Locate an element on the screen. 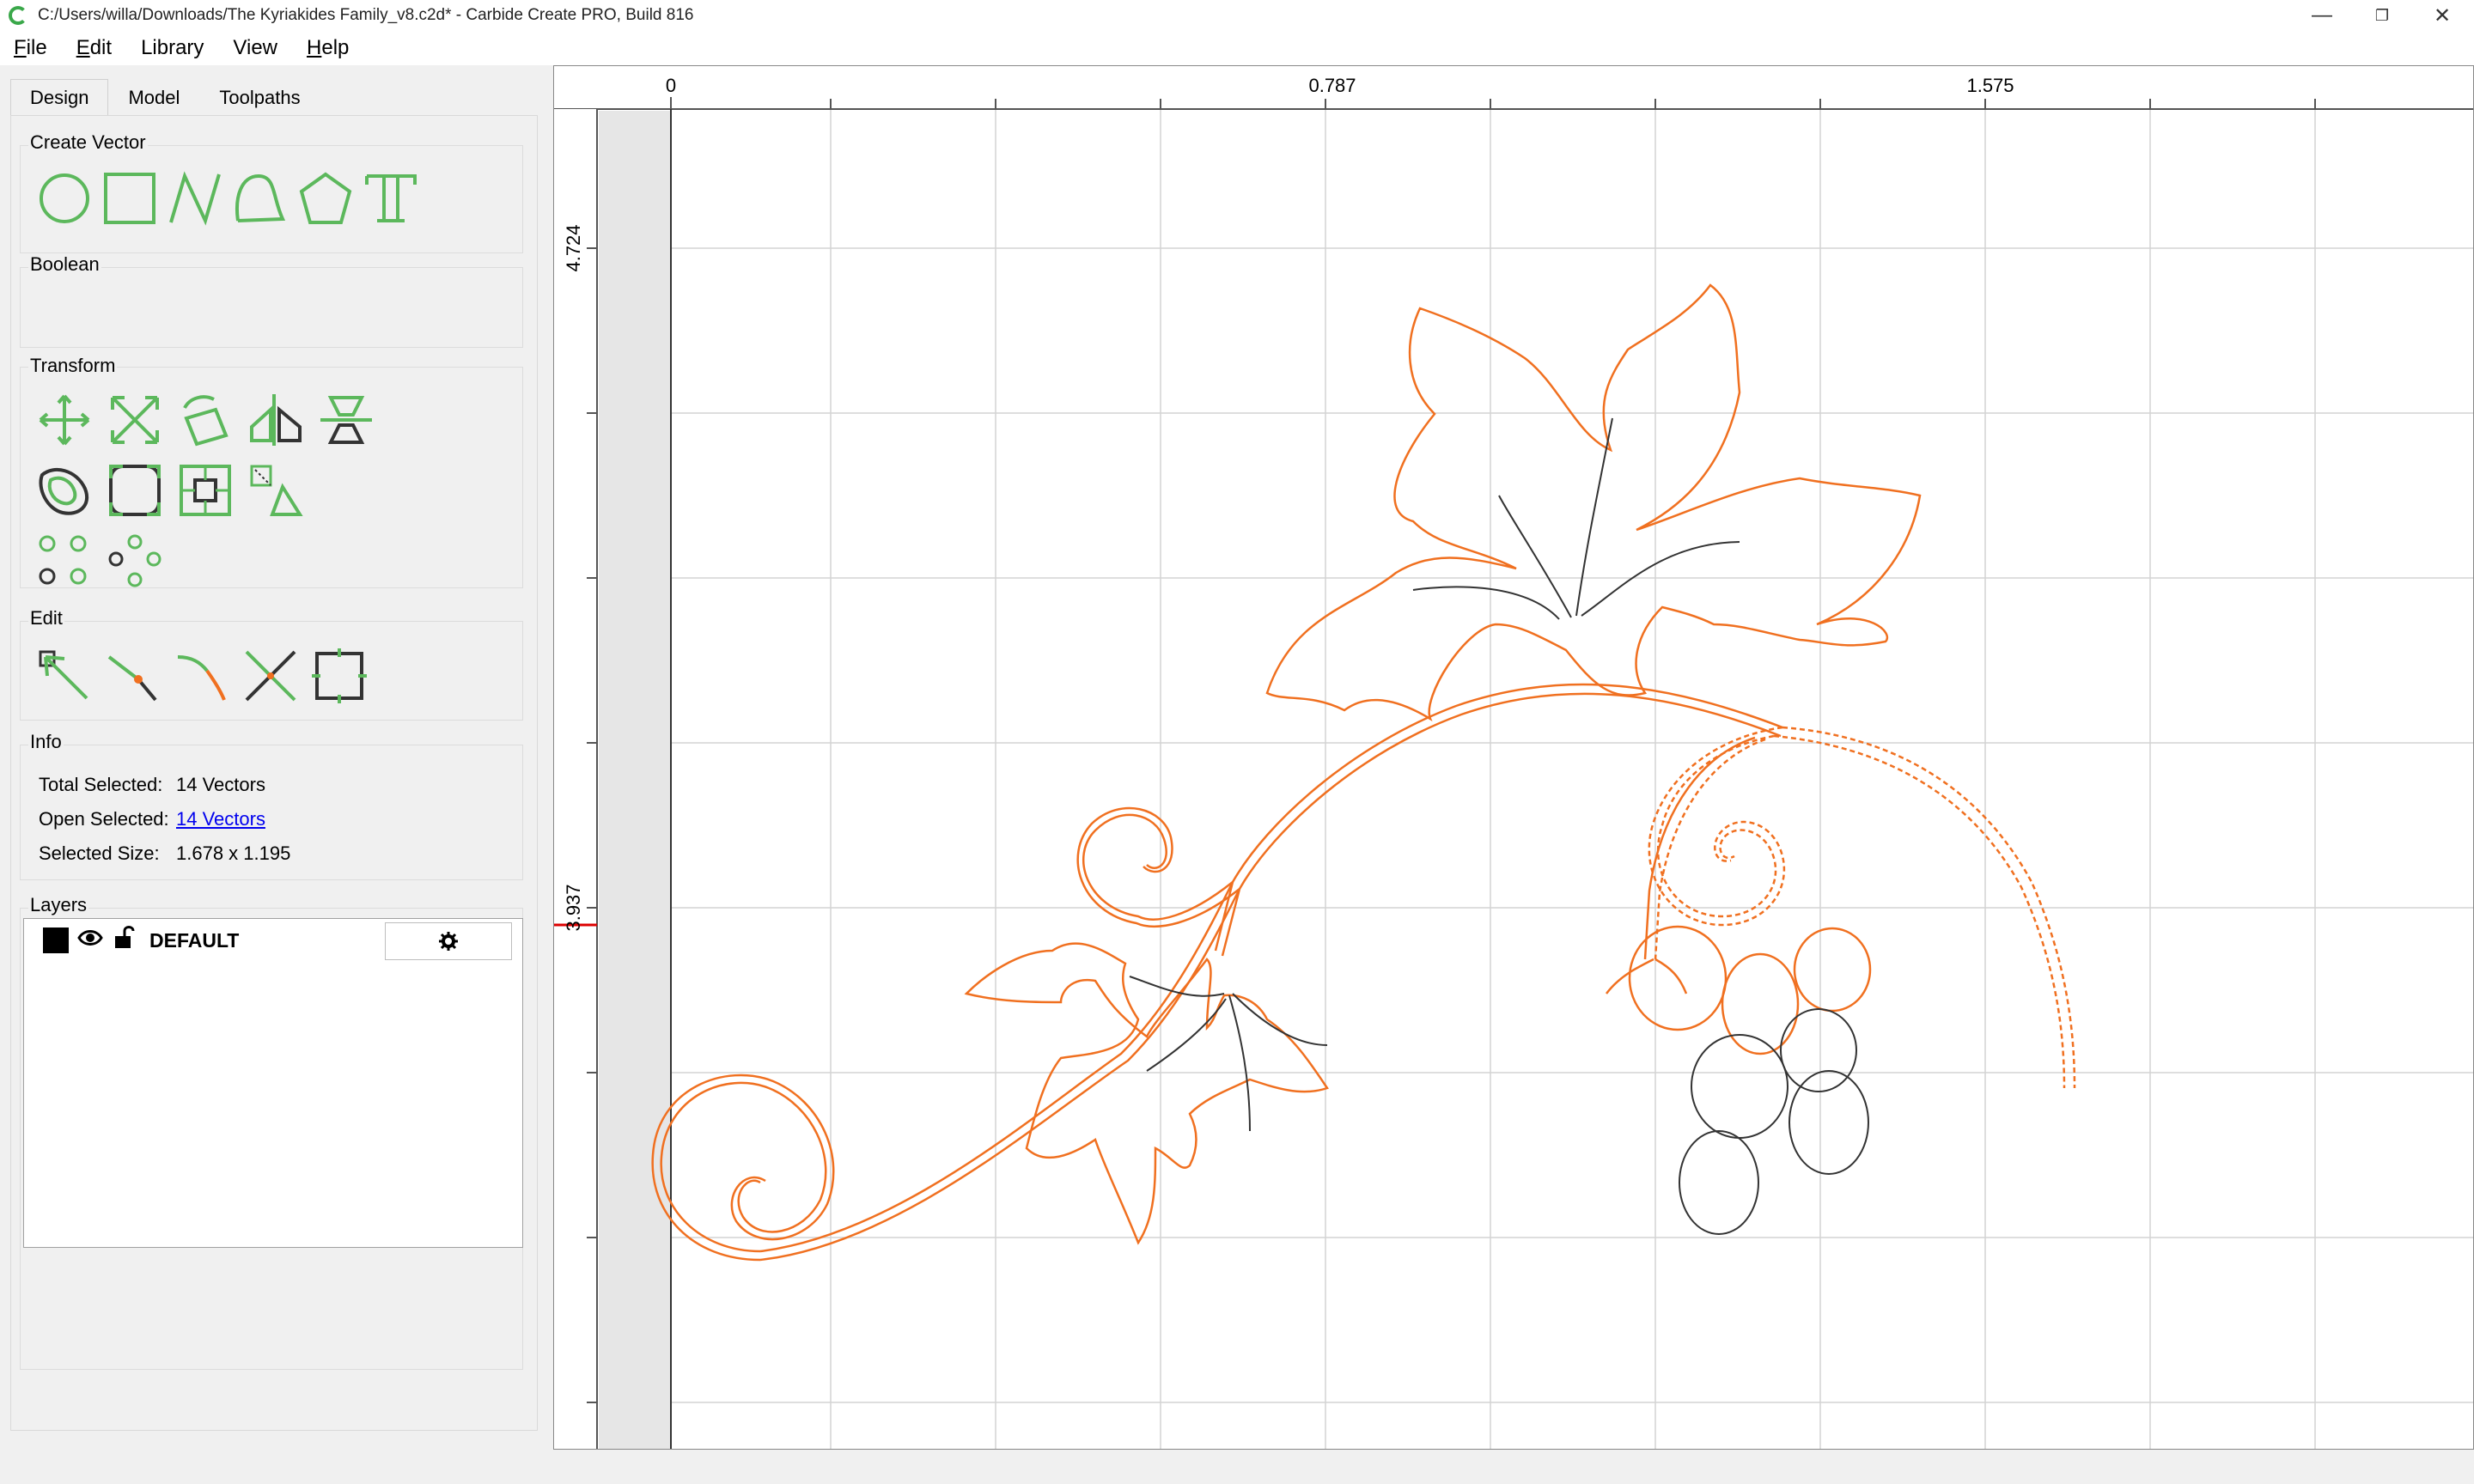  trim-icon is located at coordinates (270, 675).